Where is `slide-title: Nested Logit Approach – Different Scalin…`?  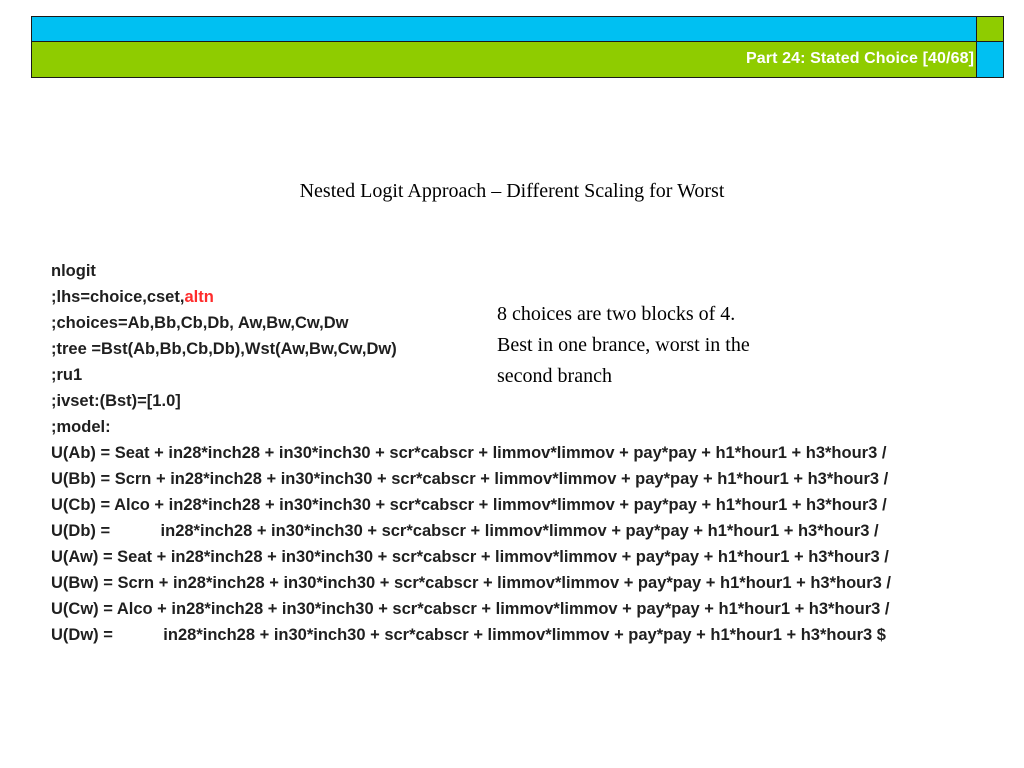
slide-title: Nested Logit Approach – Different Scalin… is located at coordinates (512, 191).